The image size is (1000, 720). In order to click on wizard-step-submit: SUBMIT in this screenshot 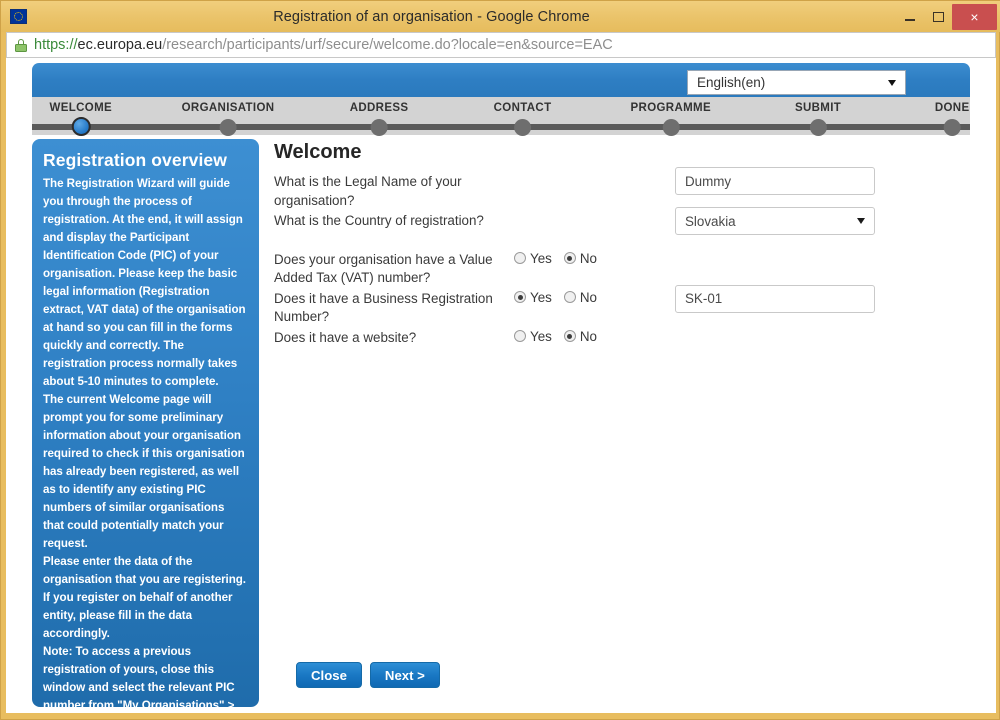, I will do `click(818, 116)`.